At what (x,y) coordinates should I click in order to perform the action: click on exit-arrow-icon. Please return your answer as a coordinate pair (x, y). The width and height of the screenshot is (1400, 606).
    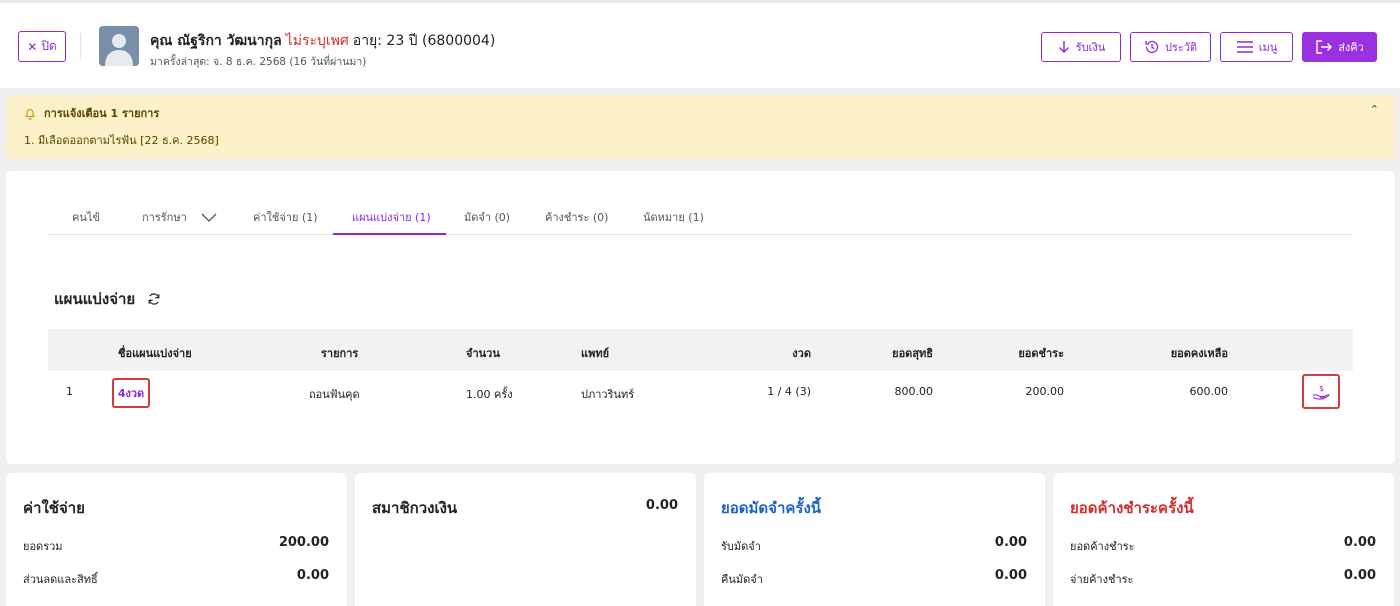
    Looking at the image, I should click on (1324, 47).